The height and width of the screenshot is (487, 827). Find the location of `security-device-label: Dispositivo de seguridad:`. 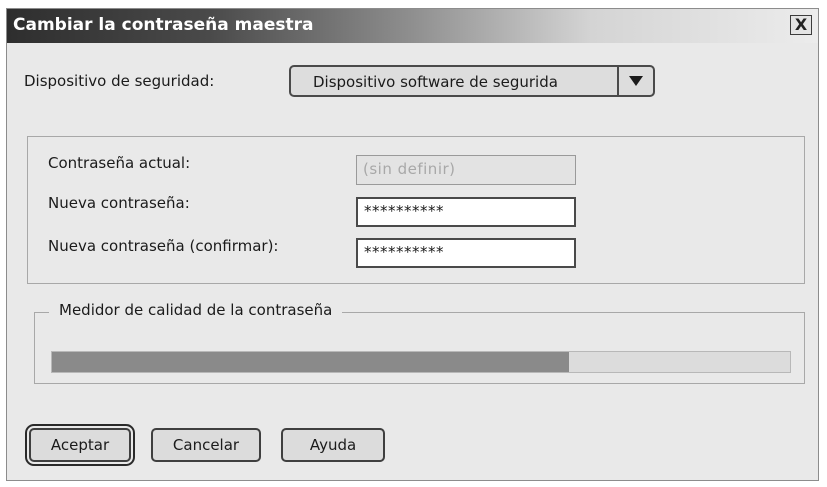

security-device-label: Dispositivo de seguridad: is located at coordinates (119, 81).